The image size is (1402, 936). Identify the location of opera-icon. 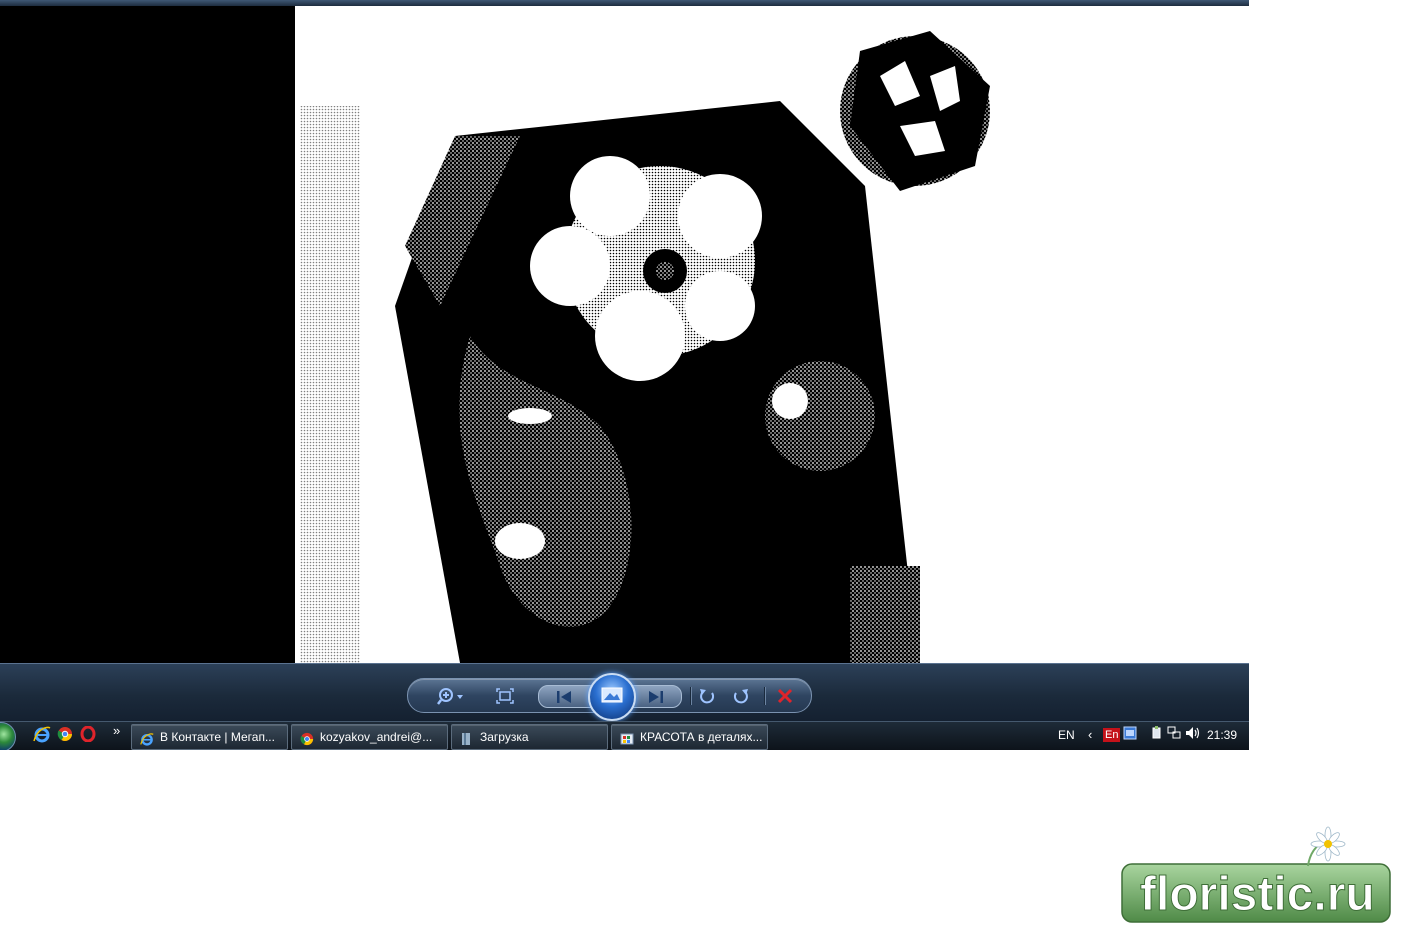
(88, 736).